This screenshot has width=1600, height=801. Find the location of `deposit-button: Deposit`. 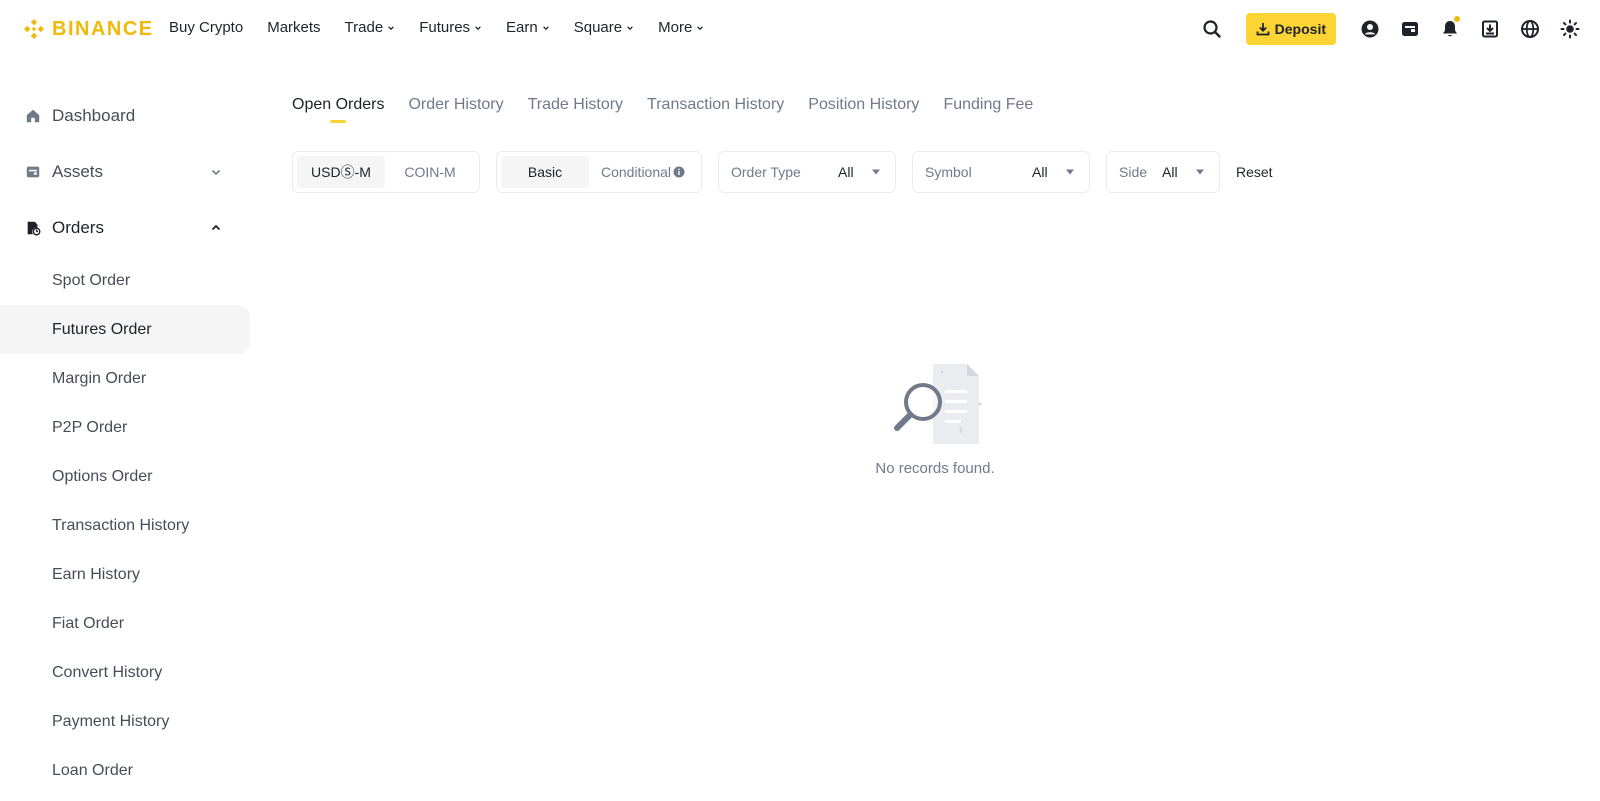

deposit-button: Deposit is located at coordinates (1290, 29).